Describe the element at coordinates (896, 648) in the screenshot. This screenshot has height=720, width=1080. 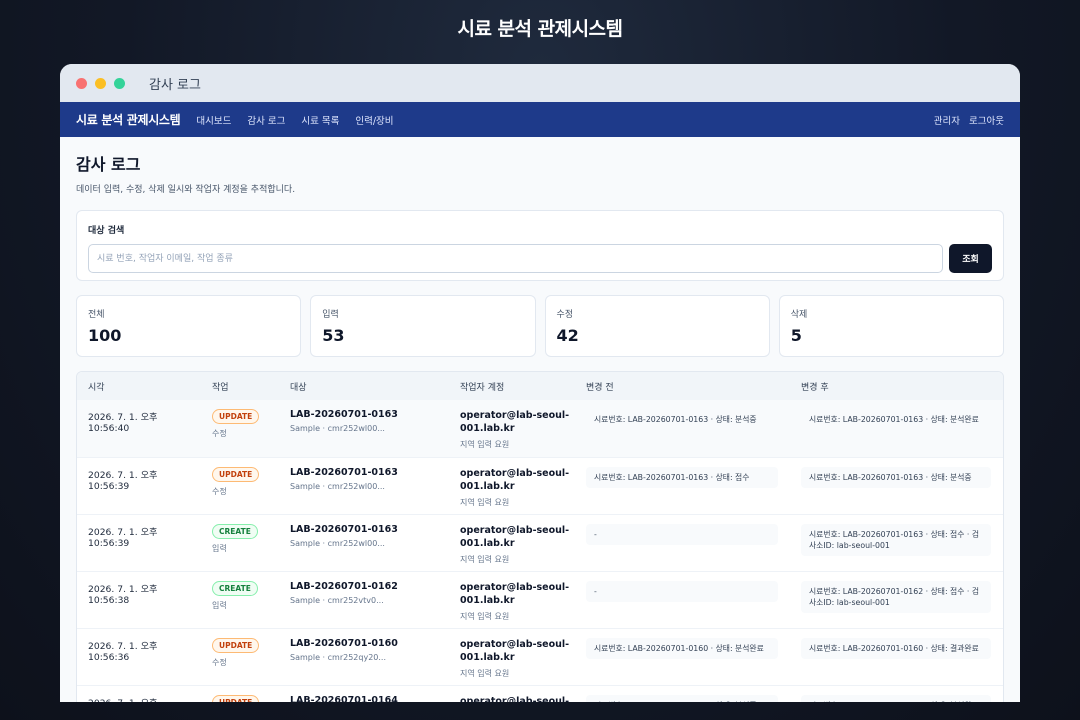
I see `after-value: 시료번호: LAB-20260701-0160 · 상태: 결과완료` at that location.